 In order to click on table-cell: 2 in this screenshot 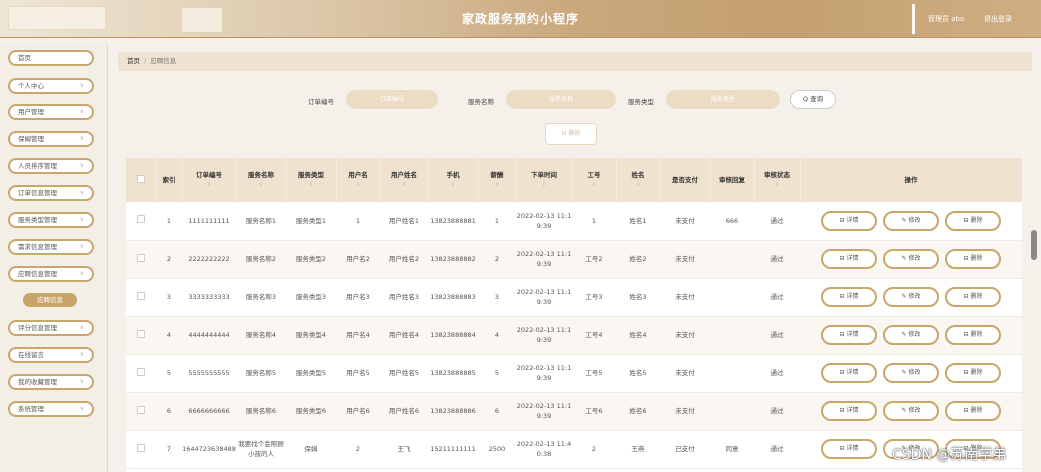, I will do `click(497, 259)`.